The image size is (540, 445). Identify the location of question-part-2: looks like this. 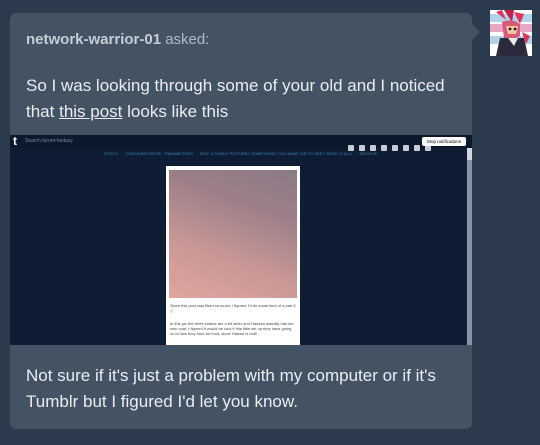
(175, 111).